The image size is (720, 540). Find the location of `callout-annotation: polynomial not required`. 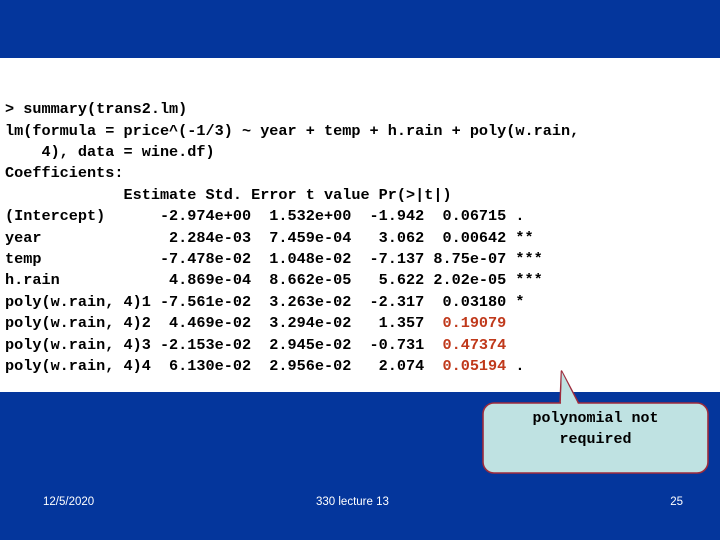

callout-annotation: polynomial not required is located at coordinates (595, 422).